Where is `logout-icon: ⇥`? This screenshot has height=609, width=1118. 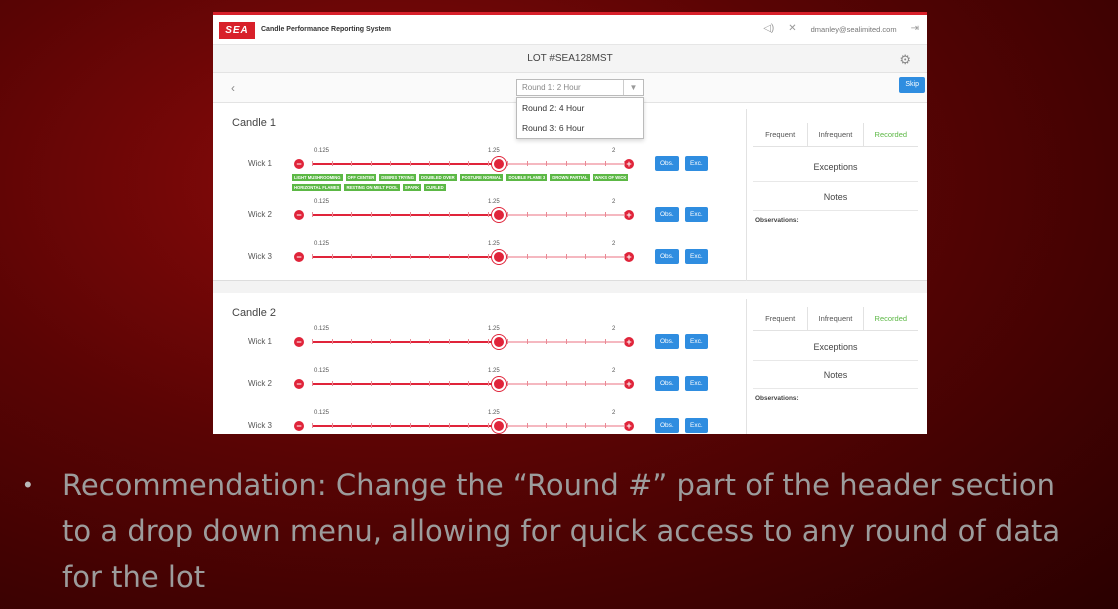
logout-icon: ⇥ is located at coordinates (915, 29).